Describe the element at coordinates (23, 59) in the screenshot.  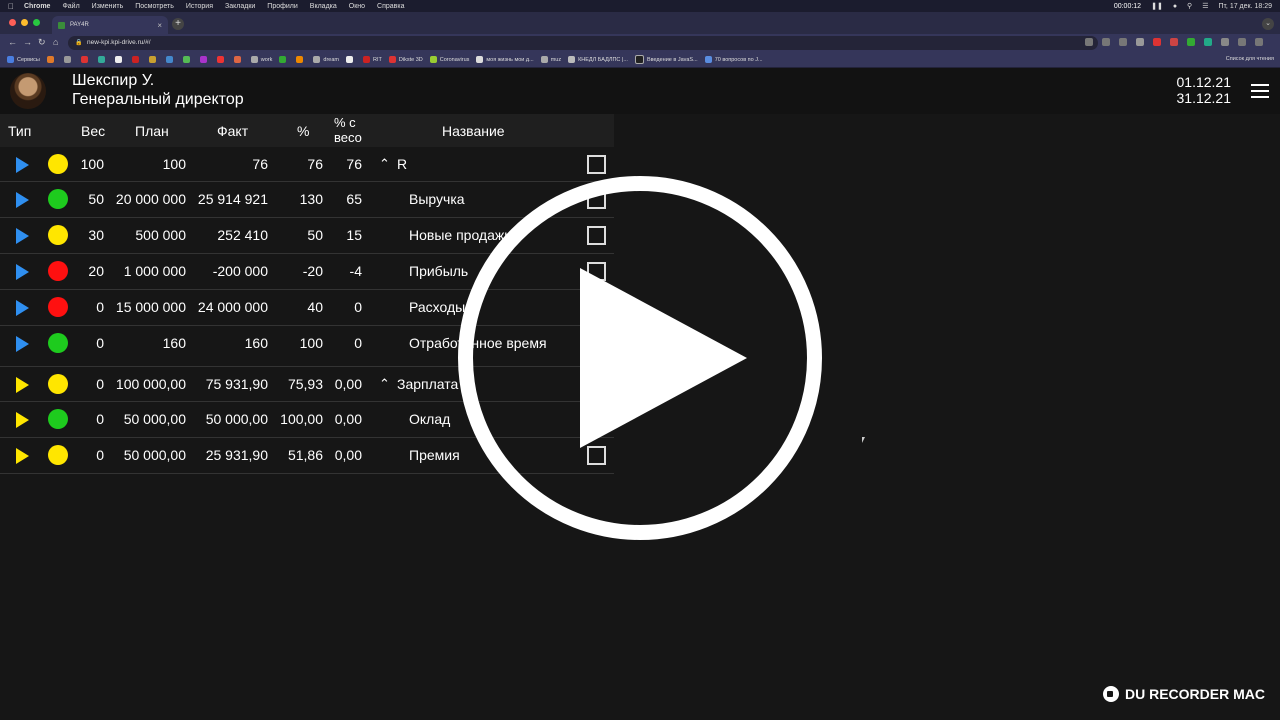
I see `bookmark-services: Сервисы` at that location.